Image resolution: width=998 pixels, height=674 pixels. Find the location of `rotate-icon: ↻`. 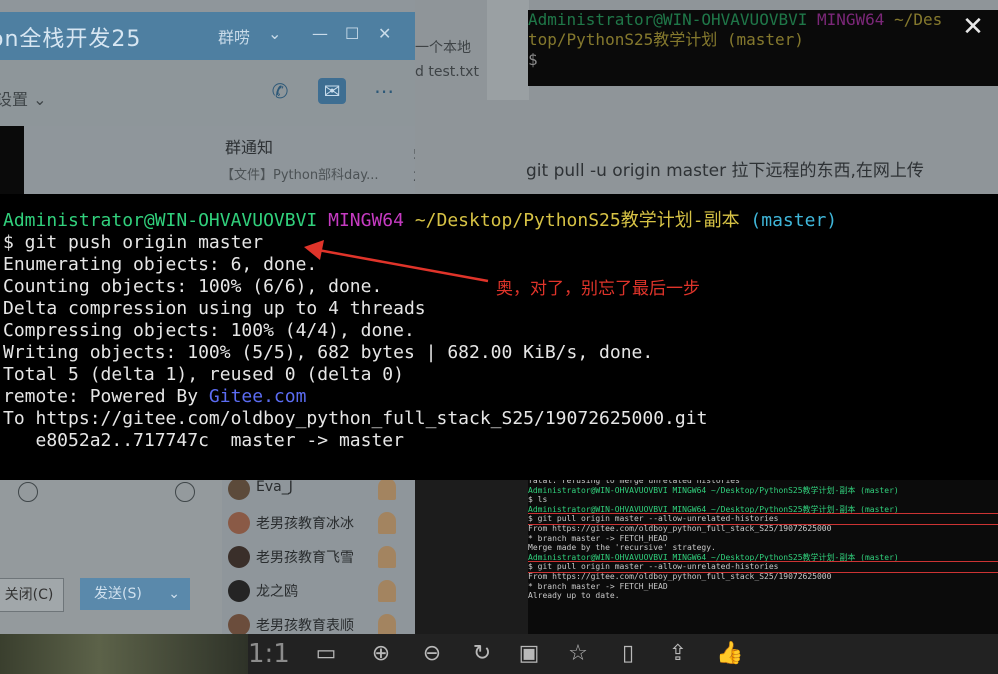

rotate-icon: ↻ is located at coordinates (482, 654).